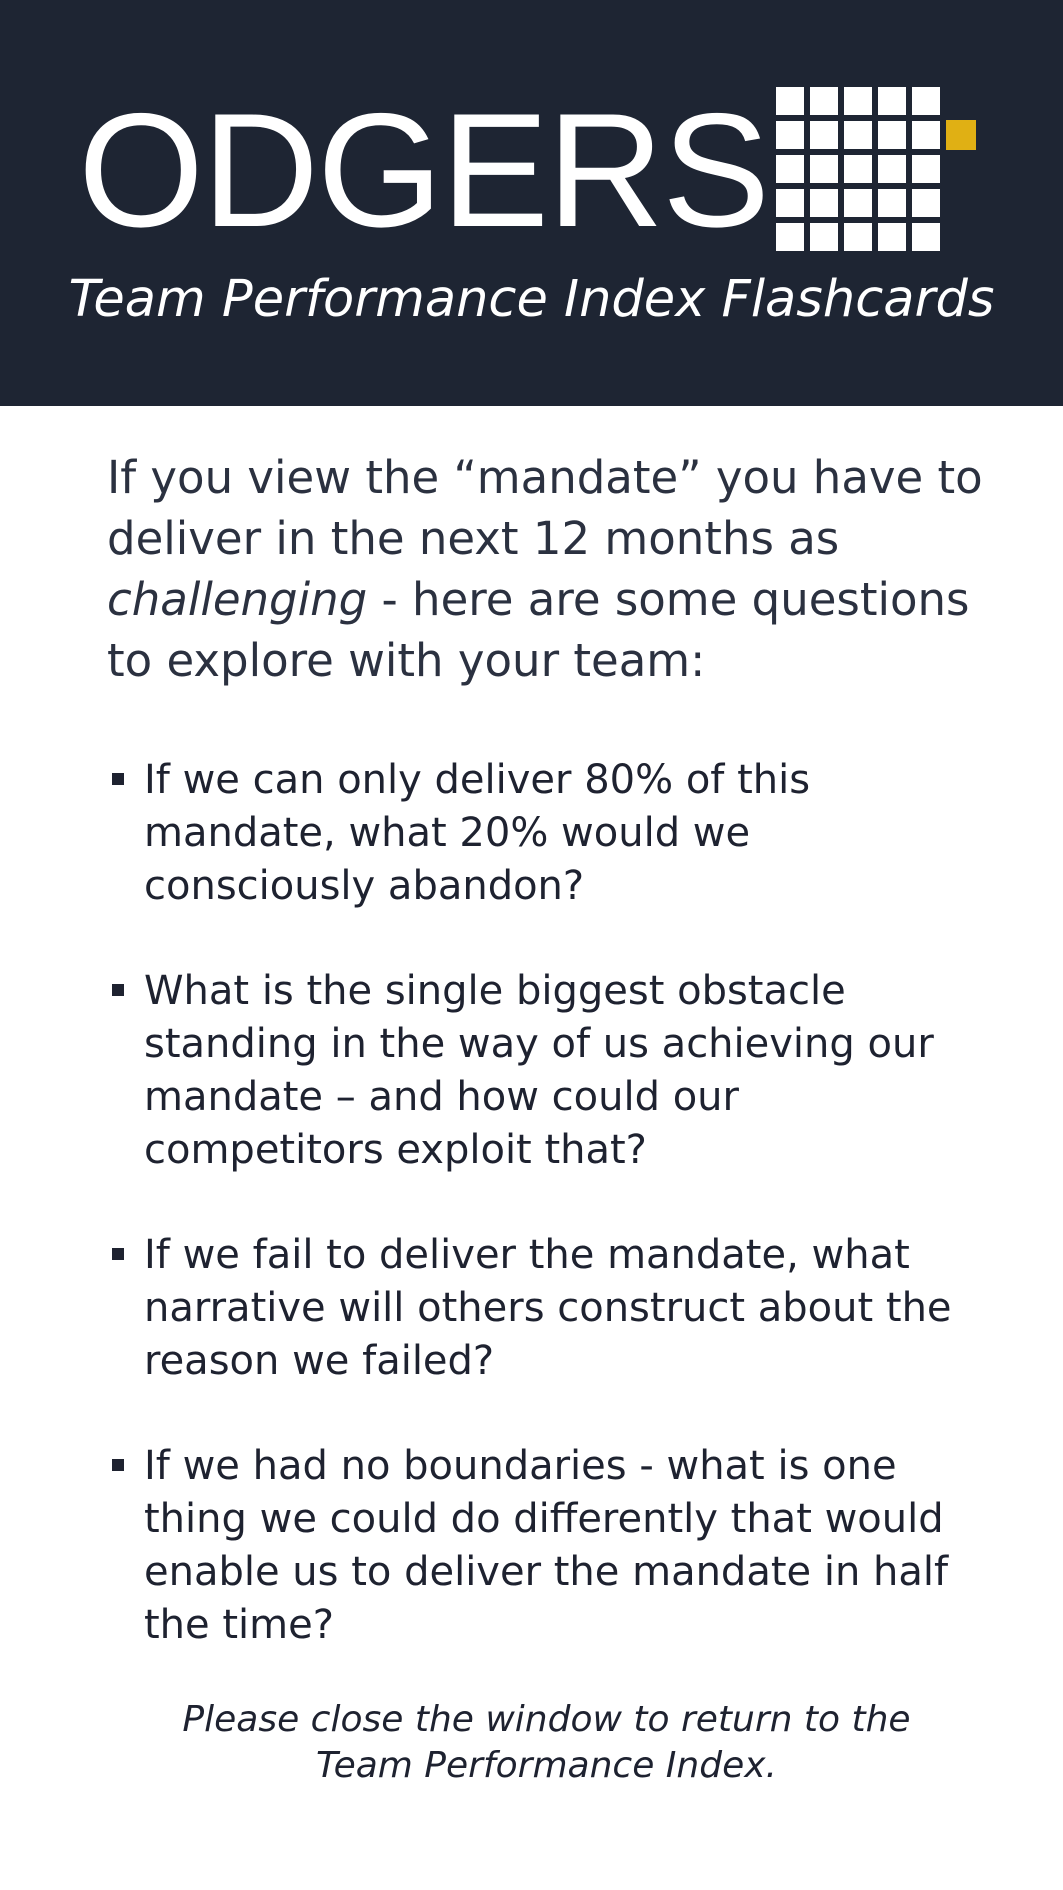 This screenshot has height=1890, width=1063. I want to click on footer-line-2: Team Performance Index., so click(546, 1765).